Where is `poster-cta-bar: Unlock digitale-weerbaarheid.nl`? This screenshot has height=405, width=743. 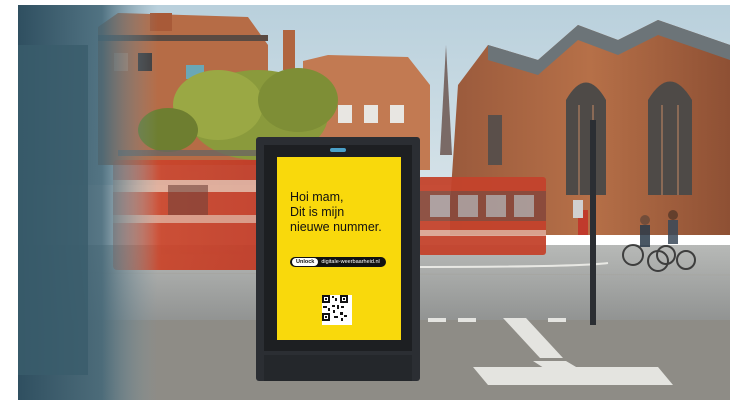 poster-cta-bar: Unlock digitale-weerbaarheid.nl is located at coordinates (338, 262).